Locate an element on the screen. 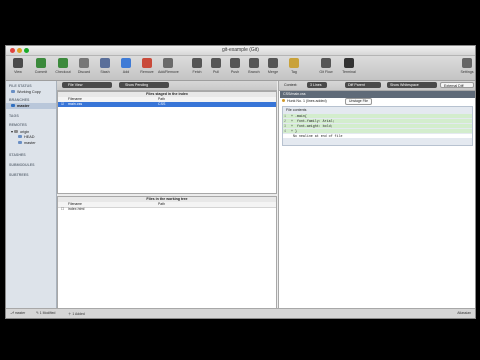 Image resolution: width=480 pixels, height=360 pixels. push-button: Push is located at coordinates (235, 68).